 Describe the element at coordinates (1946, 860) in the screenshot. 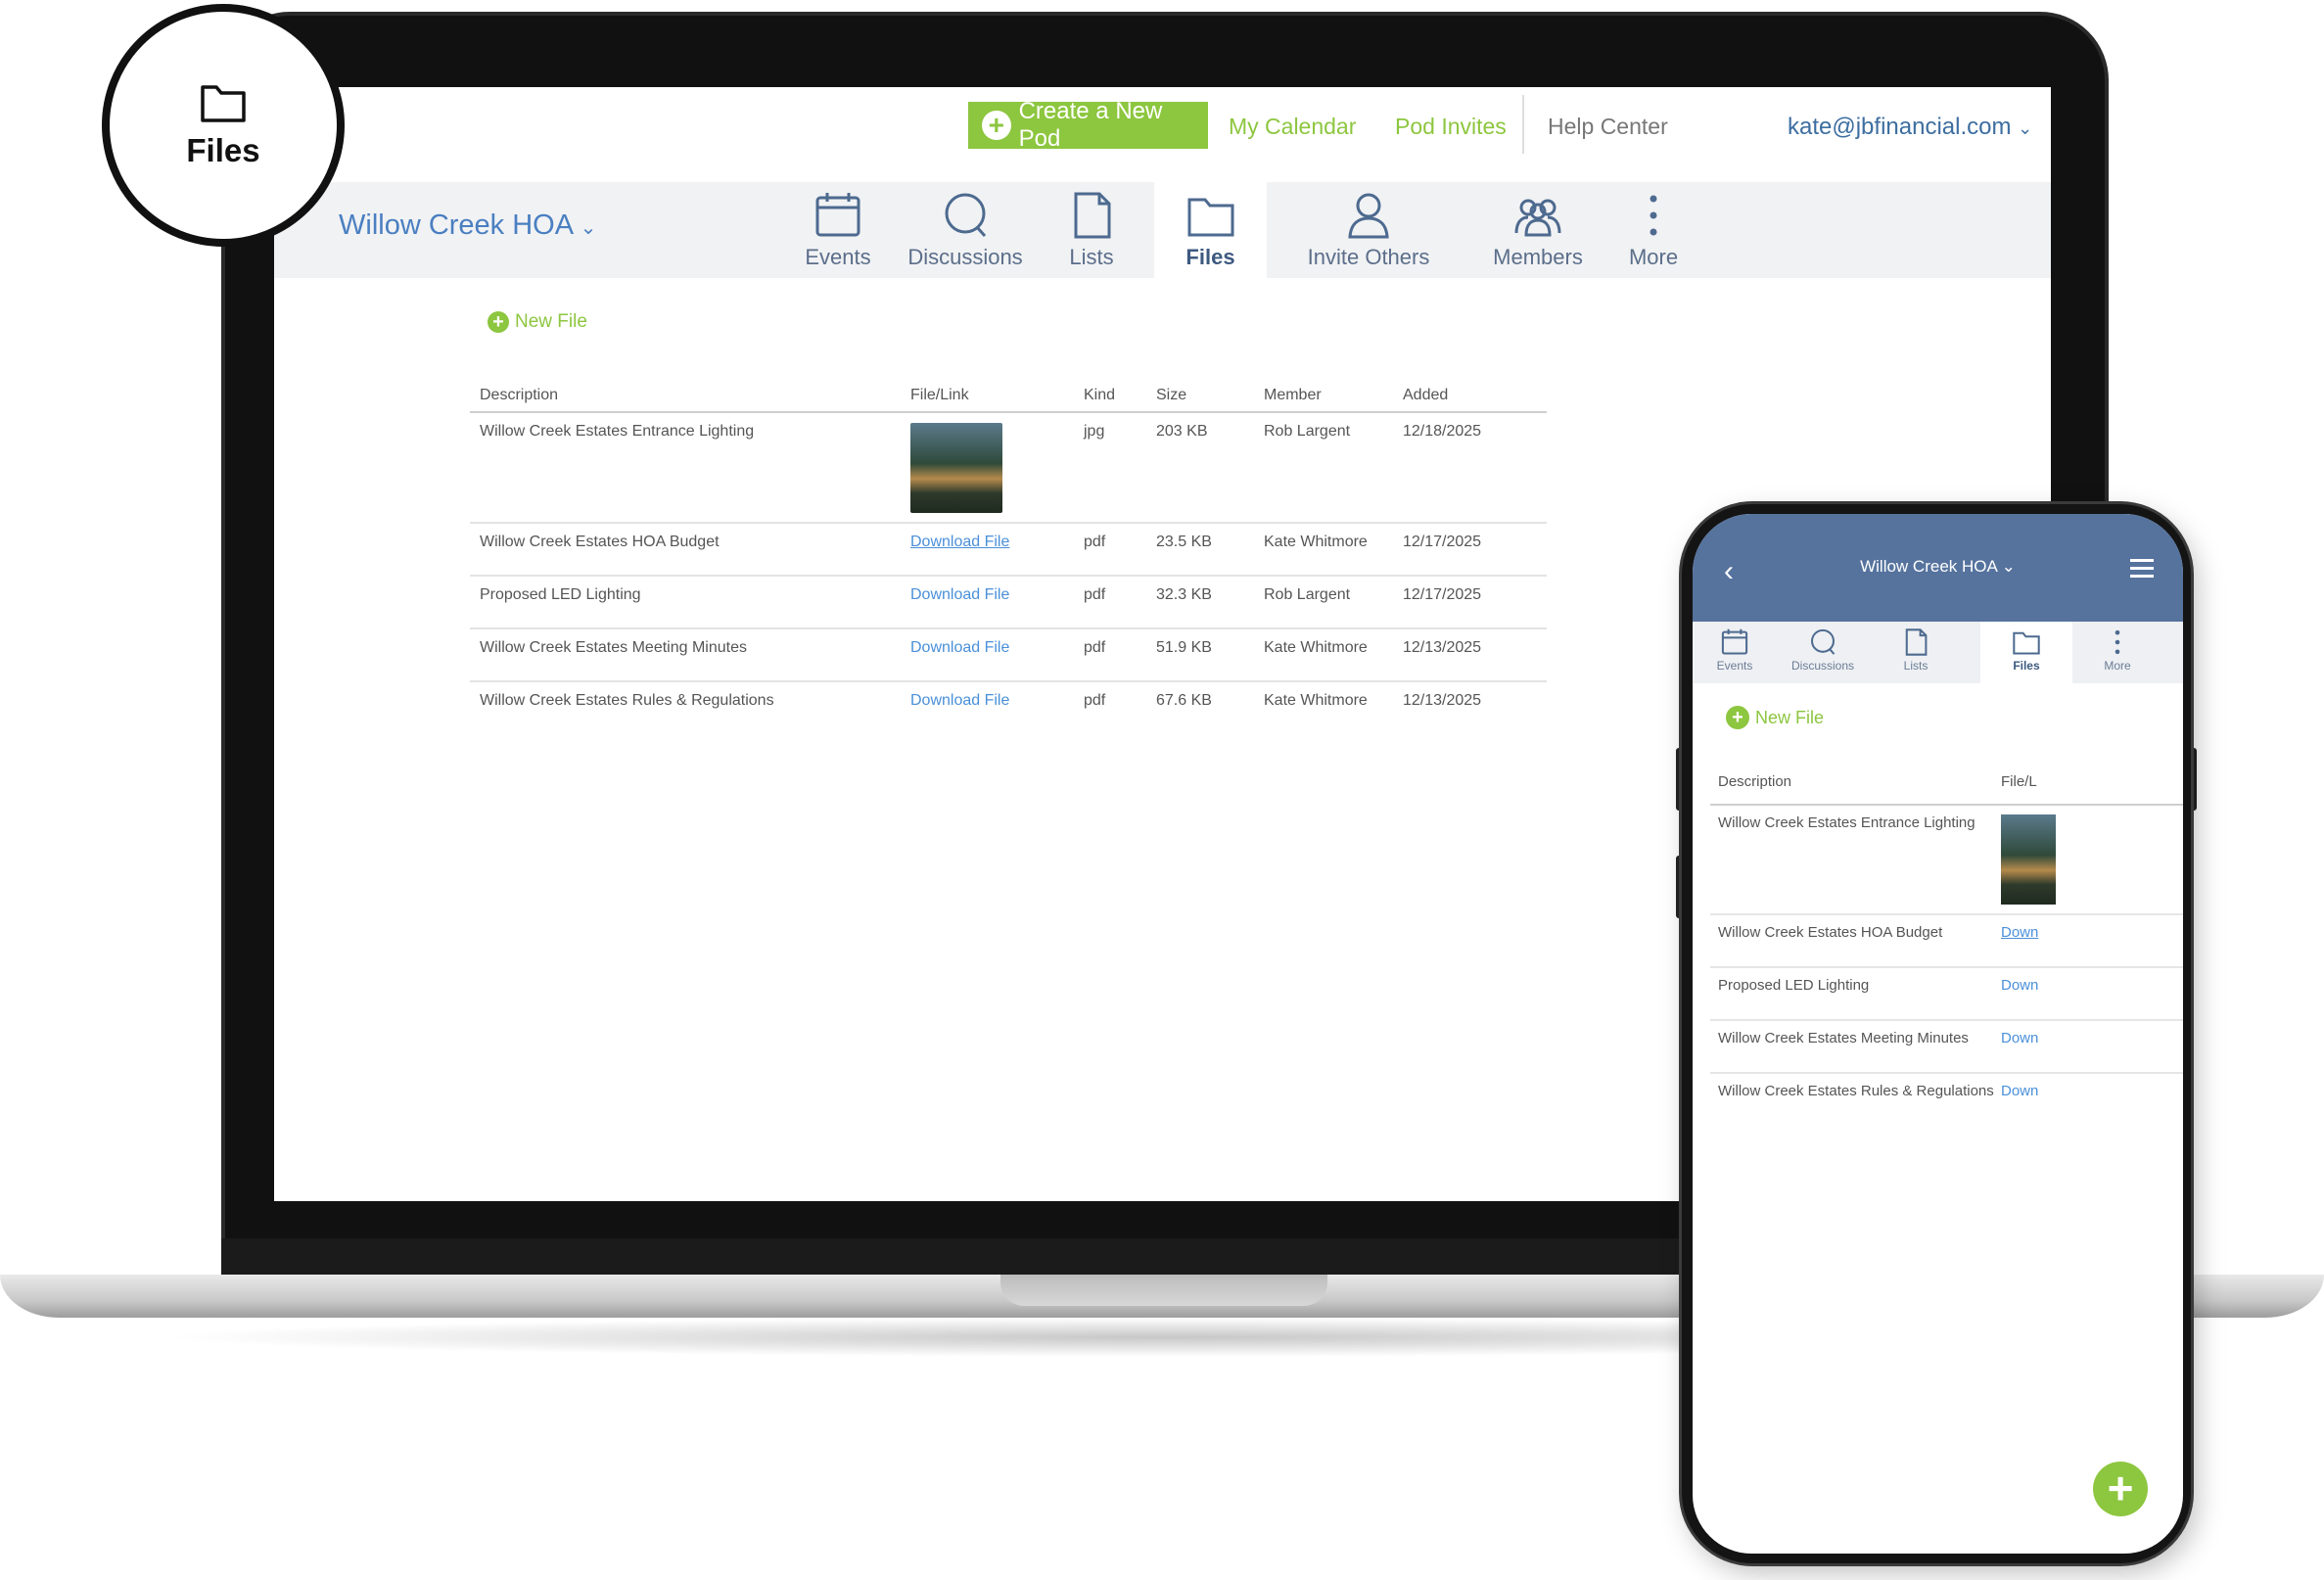

I see `table-row: Willow Creek Estates Entrance Lighting` at that location.